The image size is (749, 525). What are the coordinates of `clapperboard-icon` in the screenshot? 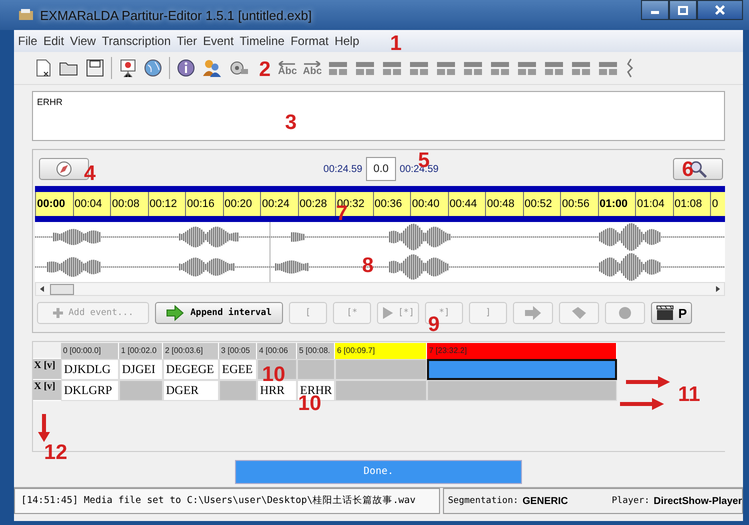 It's located at (665, 313).